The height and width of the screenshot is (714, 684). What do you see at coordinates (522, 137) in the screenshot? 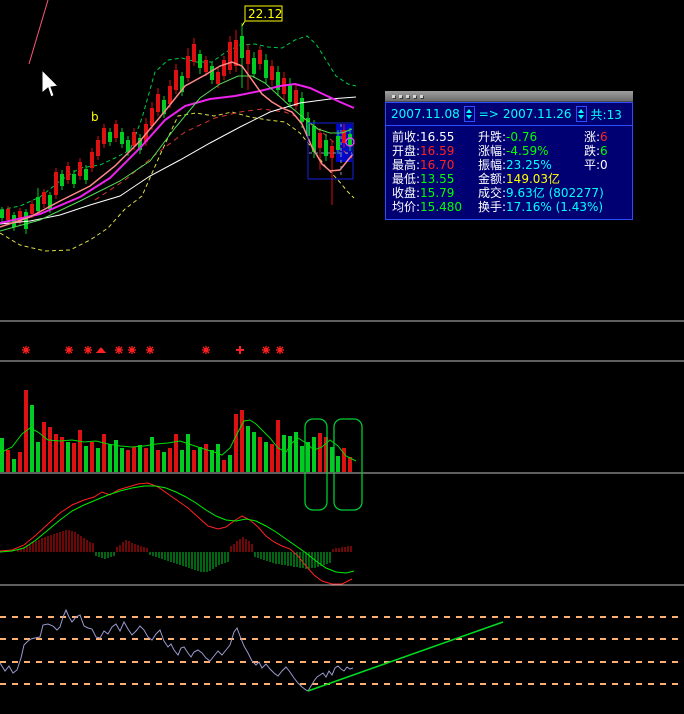
I see `stat-value: -0.76` at bounding box center [522, 137].